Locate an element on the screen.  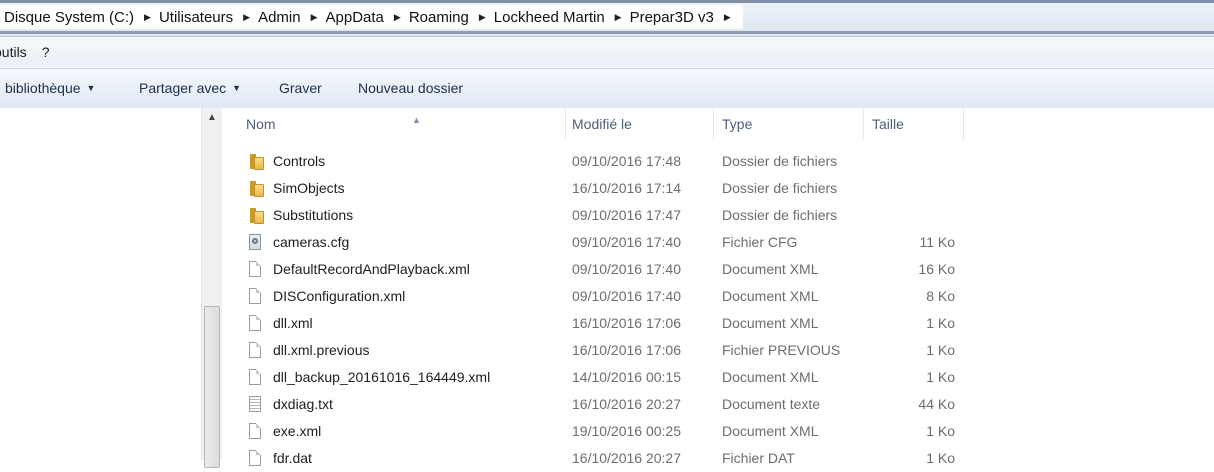
burn-button-label: Graver is located at coordinates (300, 88).